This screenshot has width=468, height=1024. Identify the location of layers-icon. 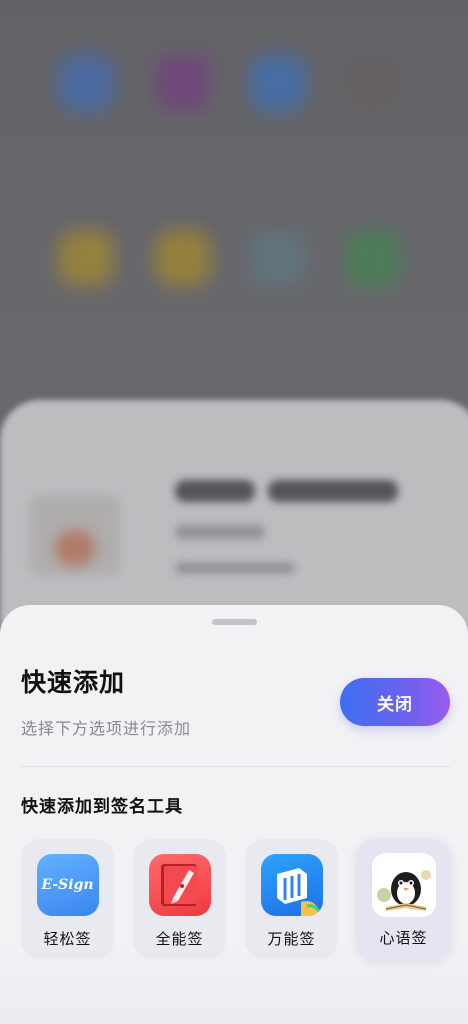
(291, 885).